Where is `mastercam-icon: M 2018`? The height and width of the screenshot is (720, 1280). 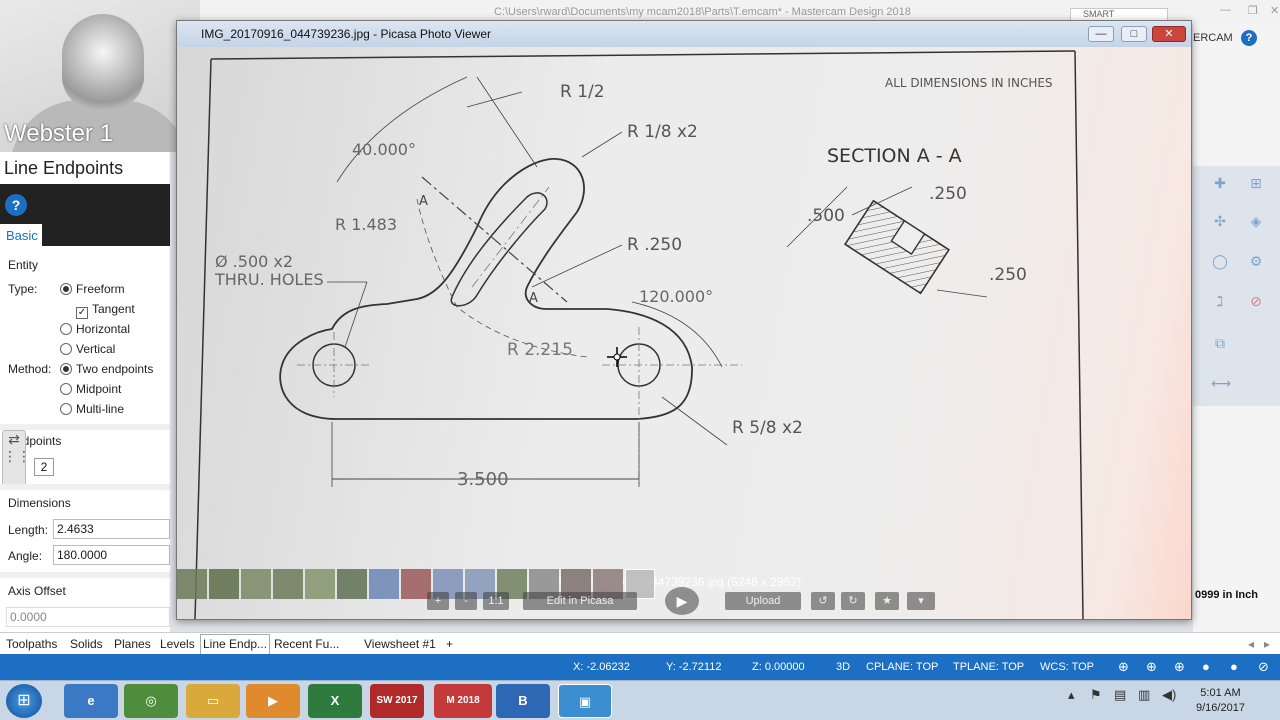
mastercam-icon: M 2018 is located at coordinates (463, 701).